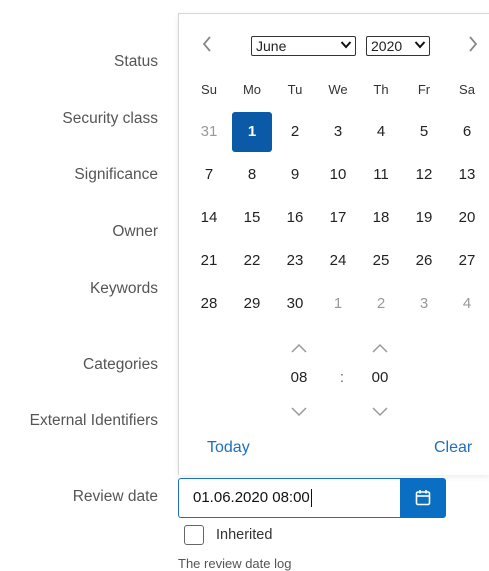 This screenshot has width=489, height=571. Describe the element at coordinates (424, 218) in the screenshot. I see `day-cell: 19` at that location.